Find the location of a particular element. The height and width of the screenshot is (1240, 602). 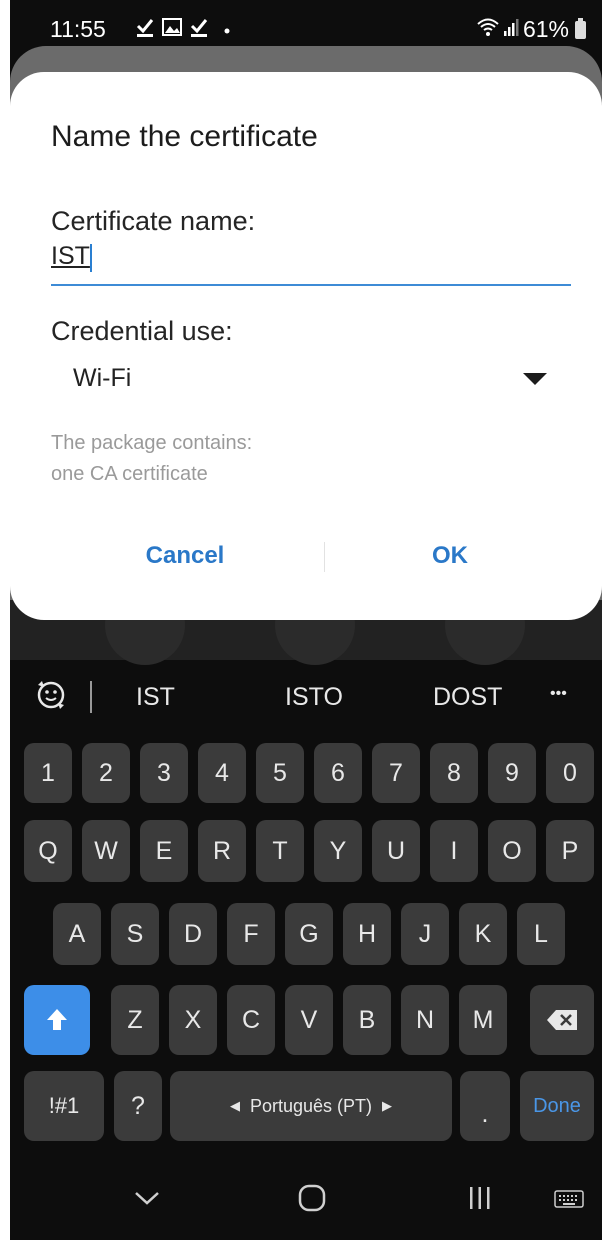

keyboard-switch-icon is located at coordinates (569, 1201).